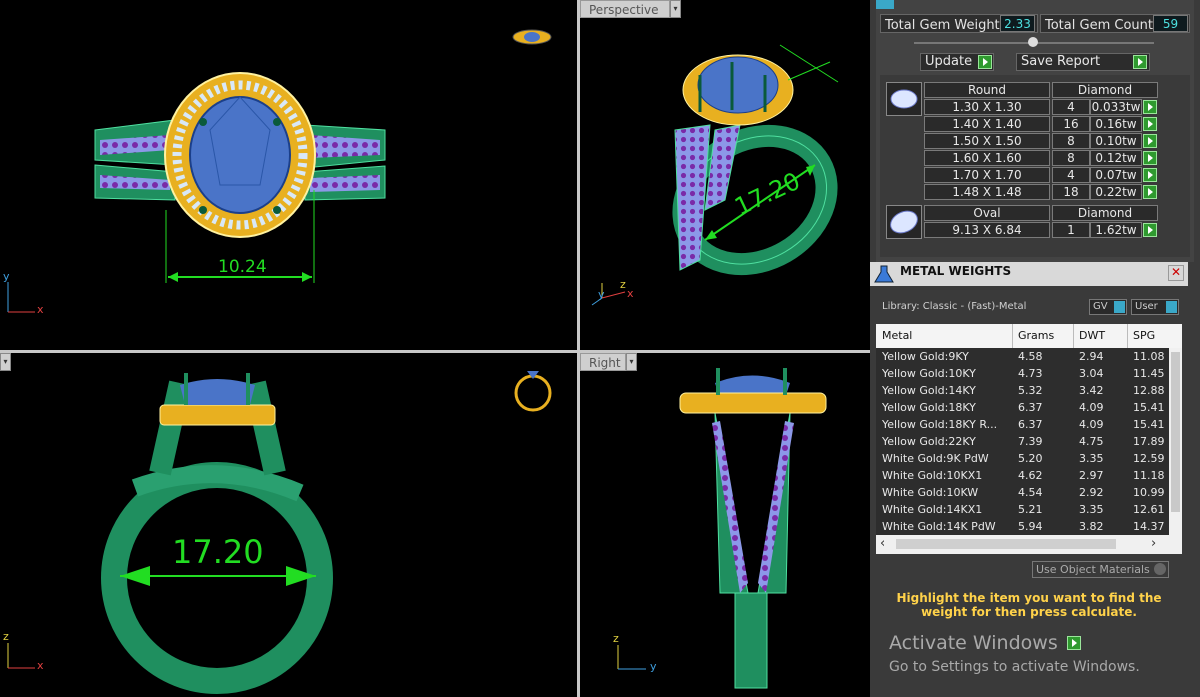 This screenshot has width=1200, height=697. I want to click on oval-gem-icon, so click(904, 222).